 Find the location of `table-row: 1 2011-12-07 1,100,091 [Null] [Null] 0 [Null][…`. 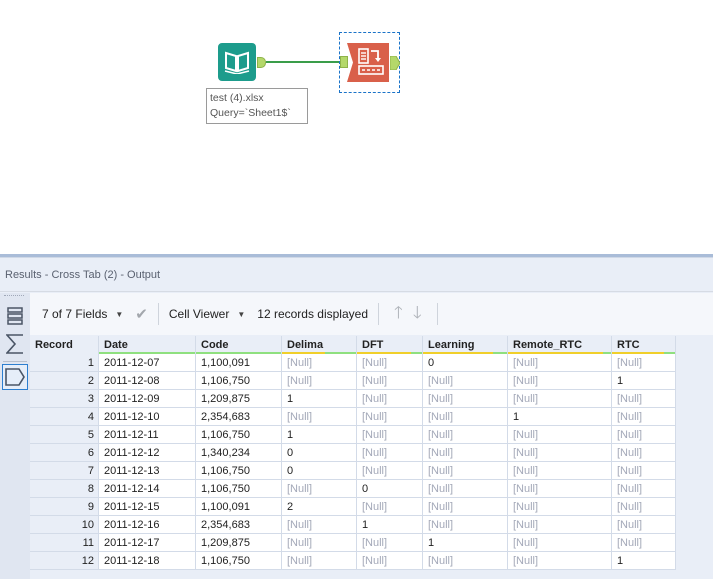

table-row: 1 2011-12-07 1,100,091 [Null] [Null] 0 [Null][… is located at coordinates (353, 363).